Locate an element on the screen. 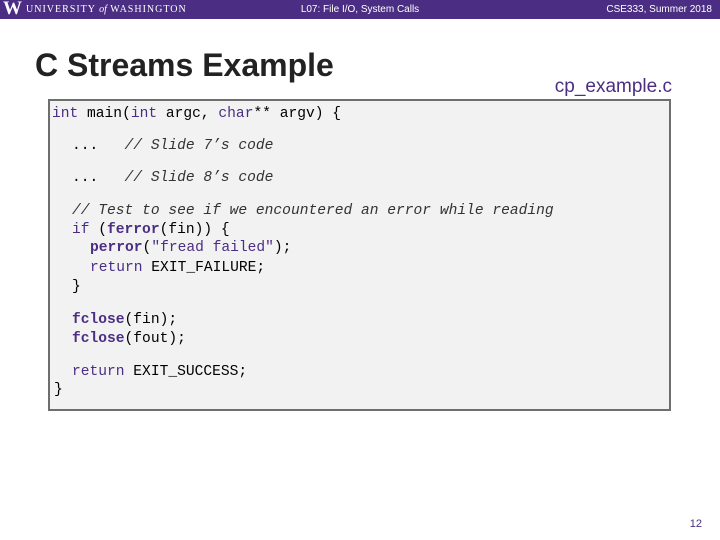 The height and width of the screenshot is (540, 720). code-keyword: char is located at coordinates (236, 114).